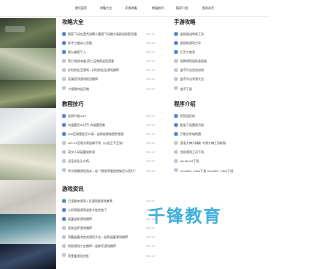 Image resolution: width=320 pixels, height=269 pixels. Describe the element at coordinates (77, 116) in the screenshot. I see `list-item-title: 如何升级ios7` at that location.